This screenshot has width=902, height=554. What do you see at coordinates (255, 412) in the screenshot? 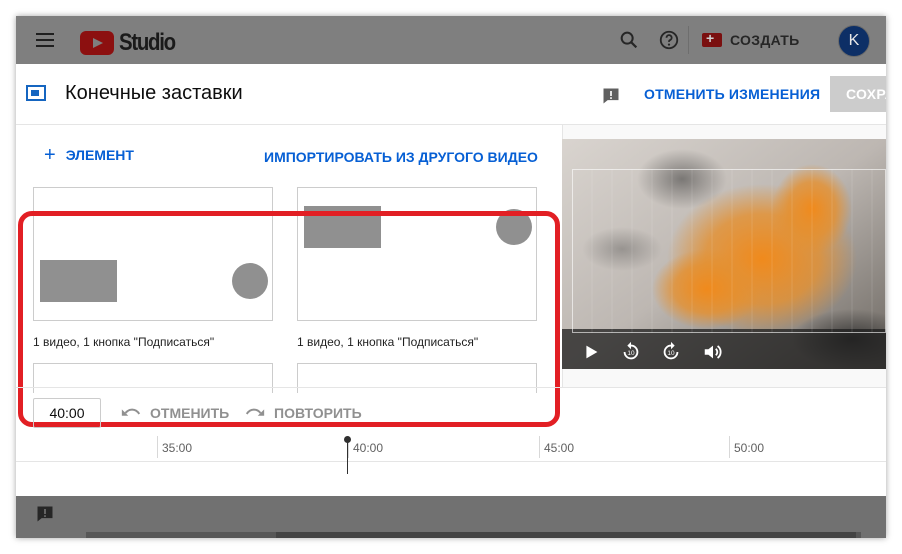
I see `redo-icon` at bounding box center [255, 412].